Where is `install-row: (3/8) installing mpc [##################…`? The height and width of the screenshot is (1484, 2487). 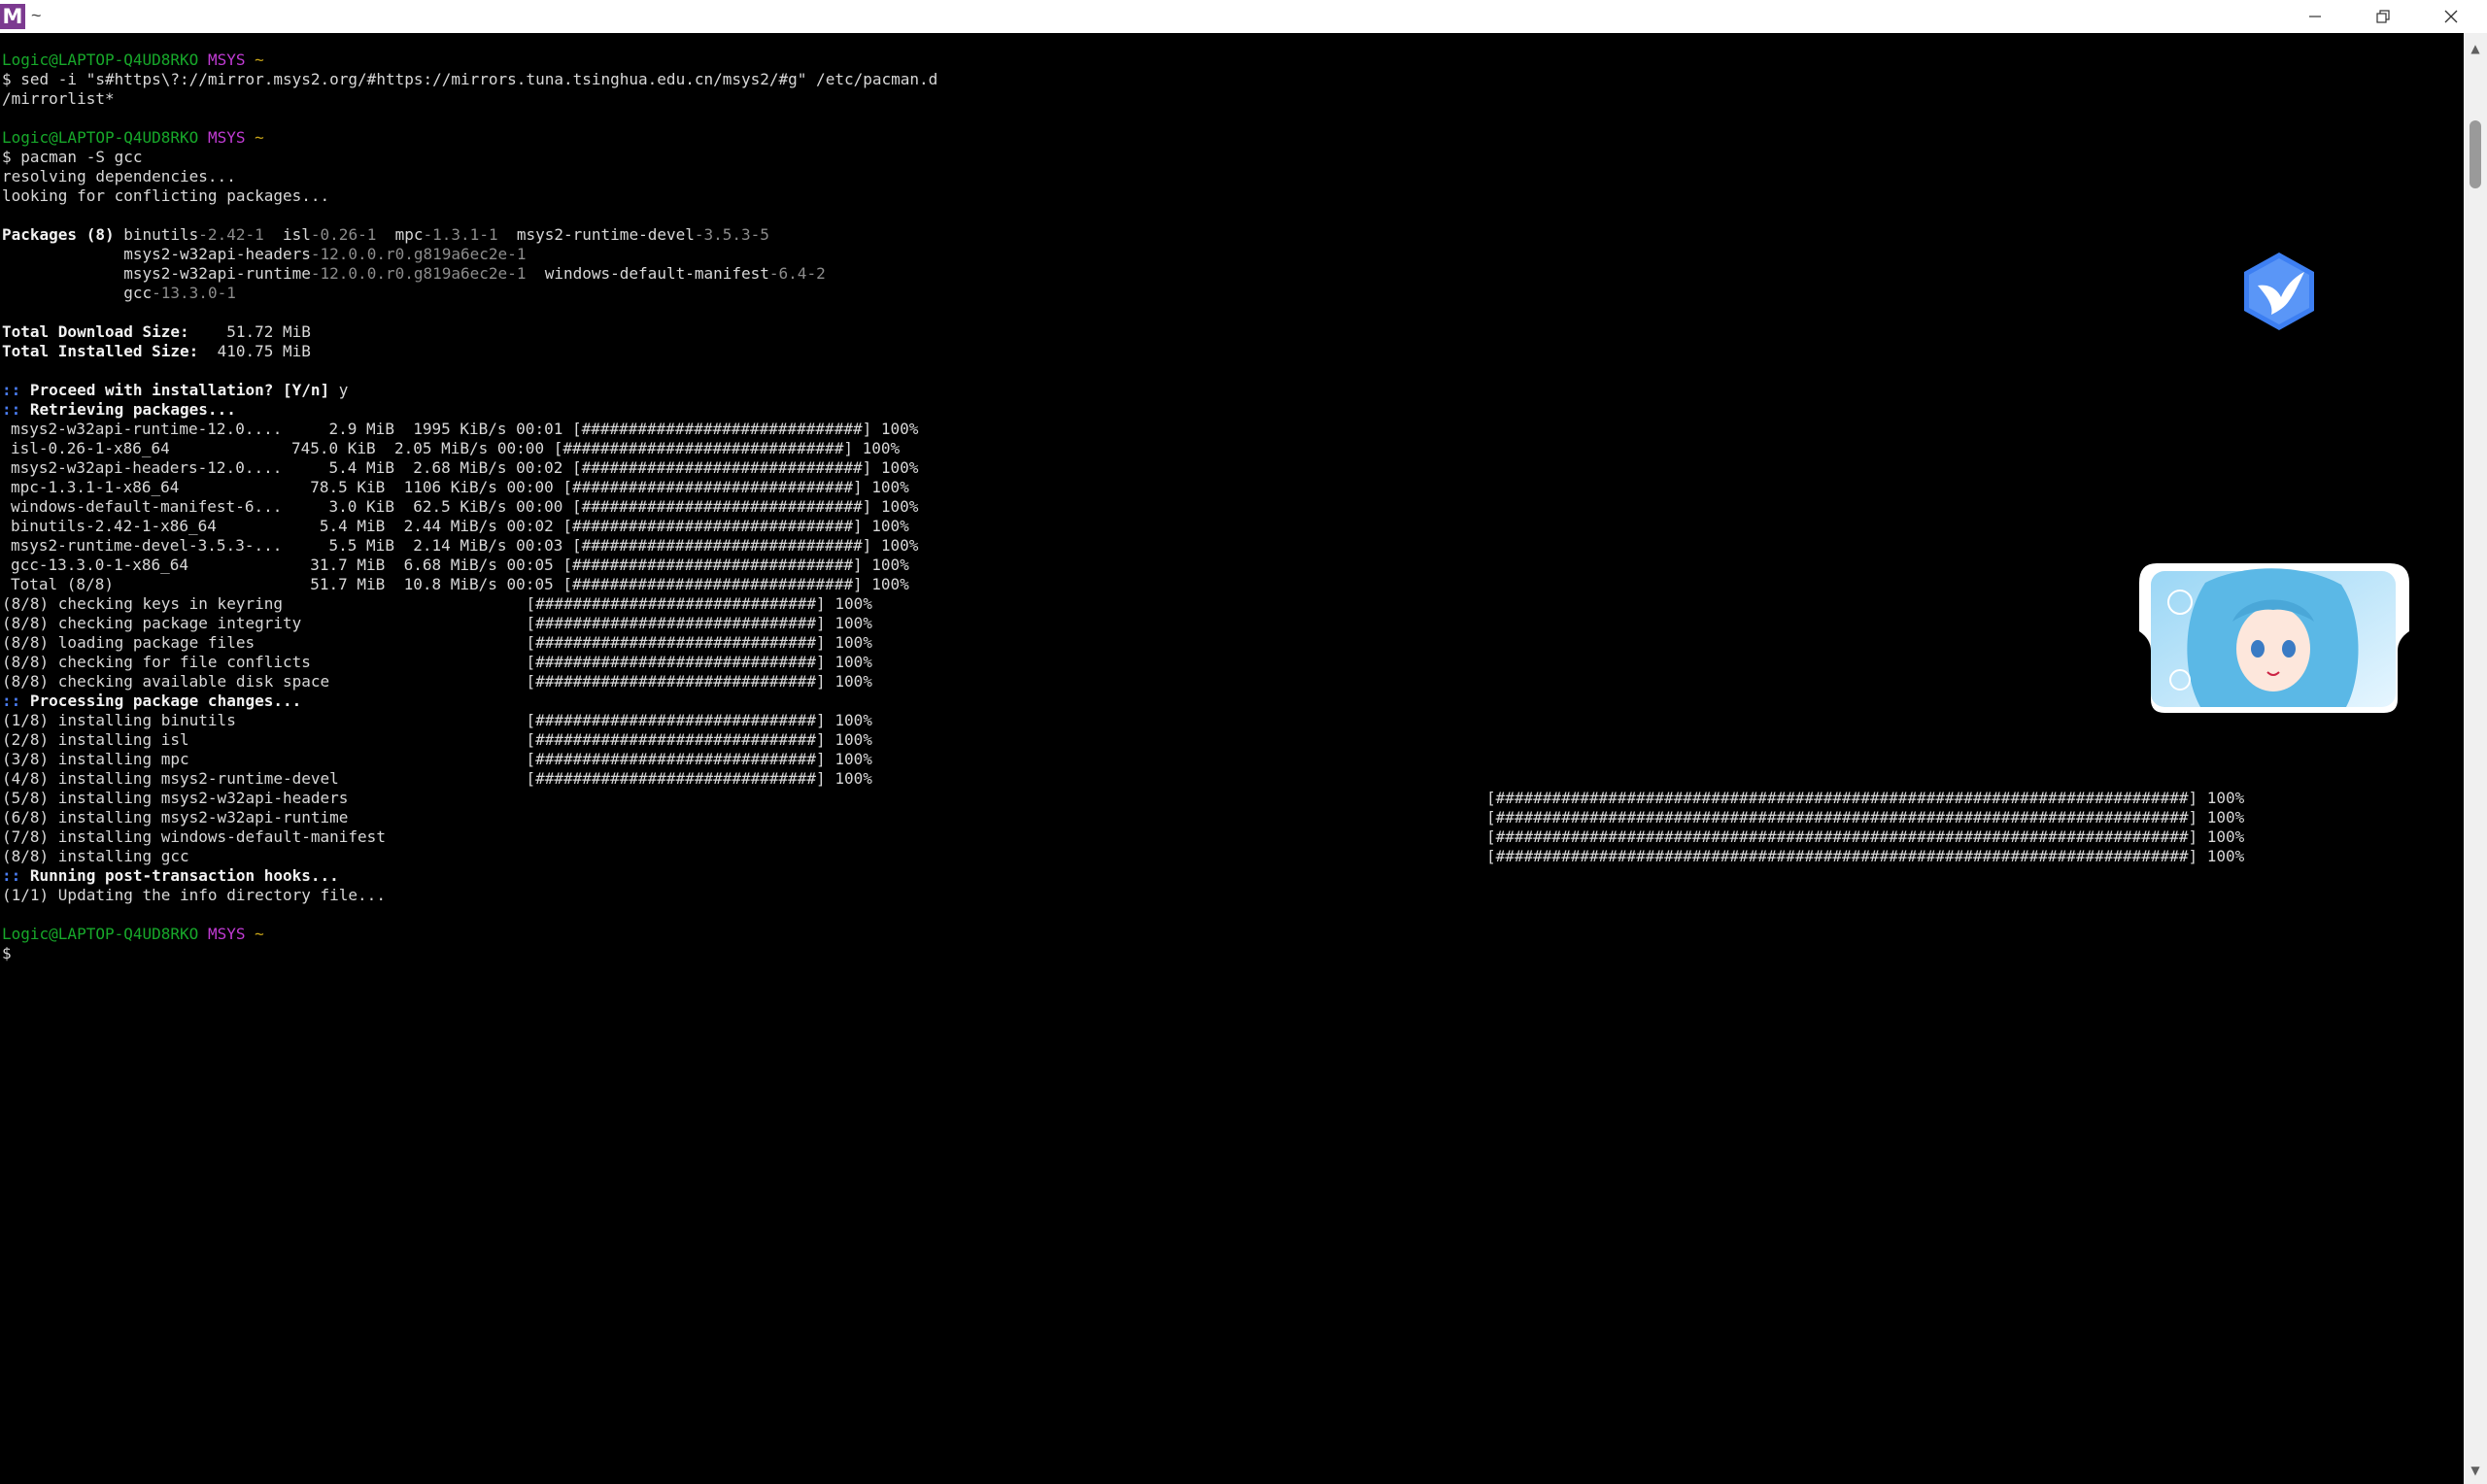 install-row: (3/8) installing mpc [##################… is located at coordinates (437, 759).